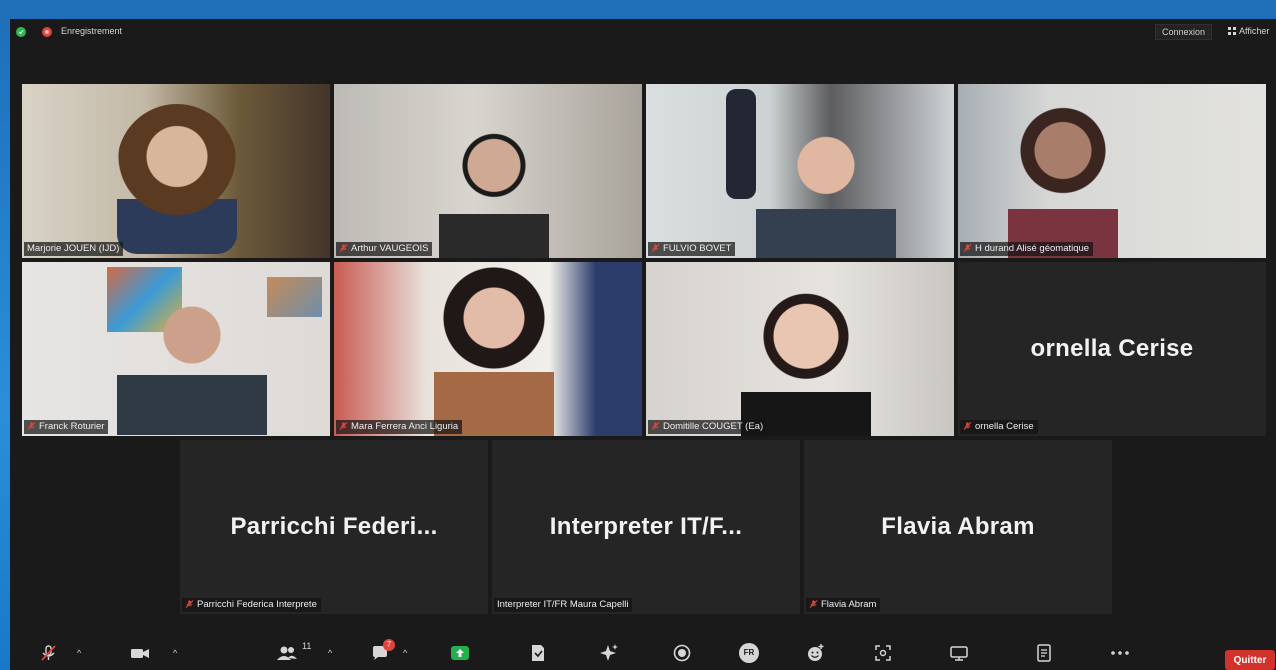  I want to click on participant-name-tag: Arthur VAUGEOIS, so click(384, 249).